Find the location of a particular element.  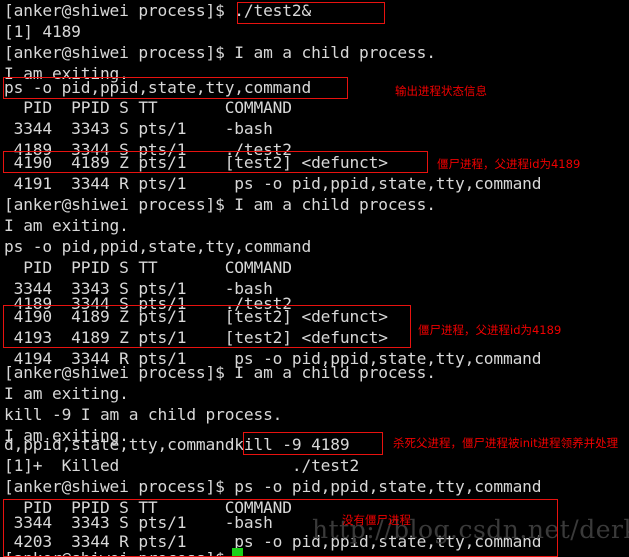

terminal-cursor is located at coordinates (237, 552).